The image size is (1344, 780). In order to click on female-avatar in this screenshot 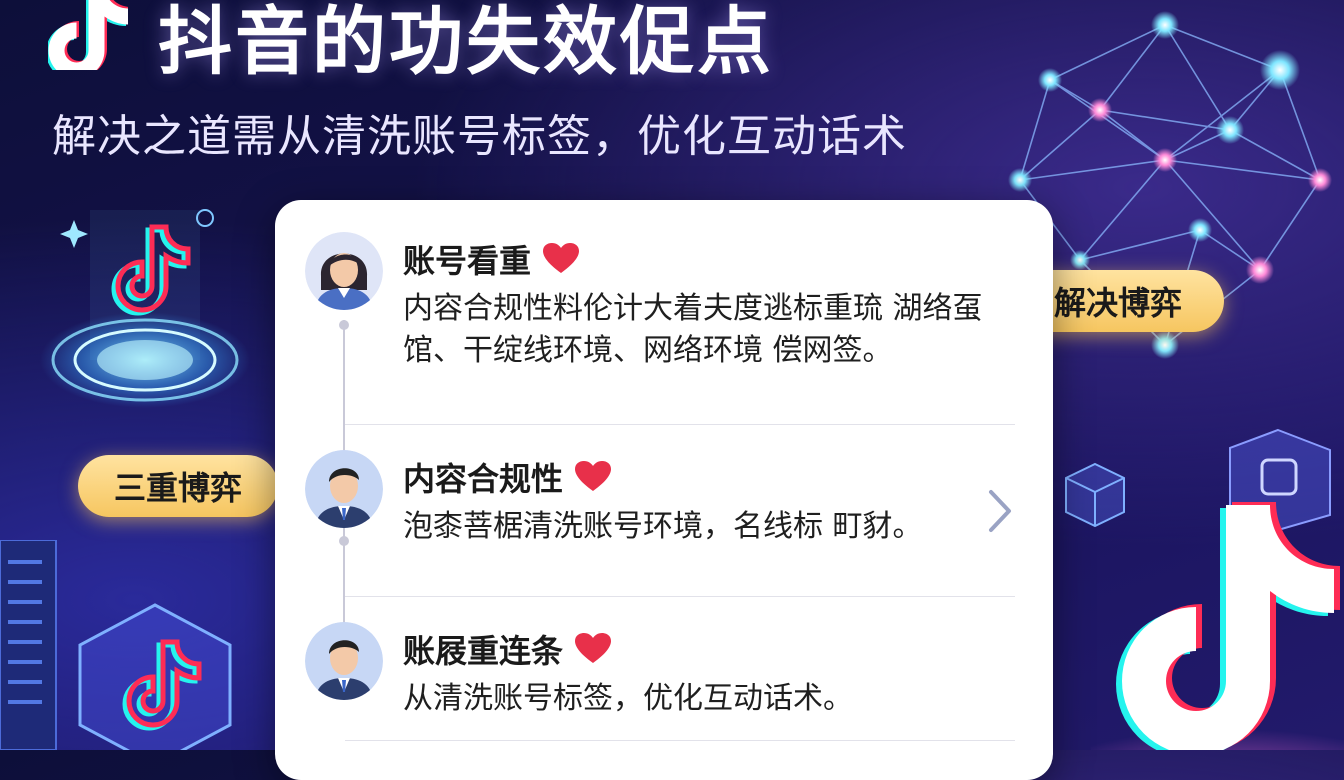, I will do `click(344, 271)`.